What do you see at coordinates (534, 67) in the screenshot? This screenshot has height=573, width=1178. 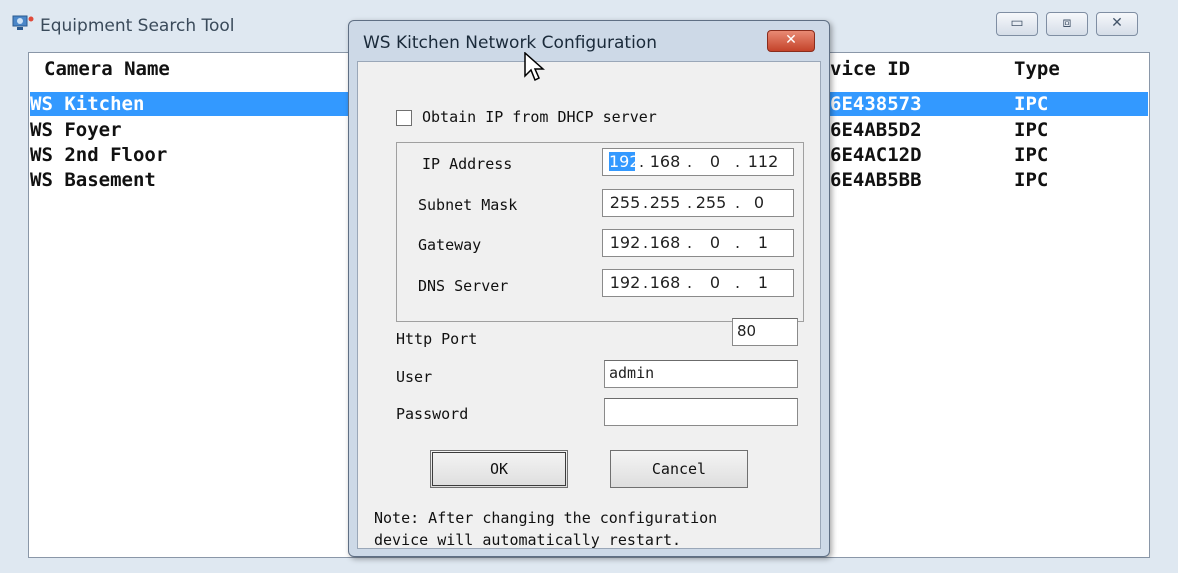 I see `mouse-cursor-icon` at bounding box center [534, 67].